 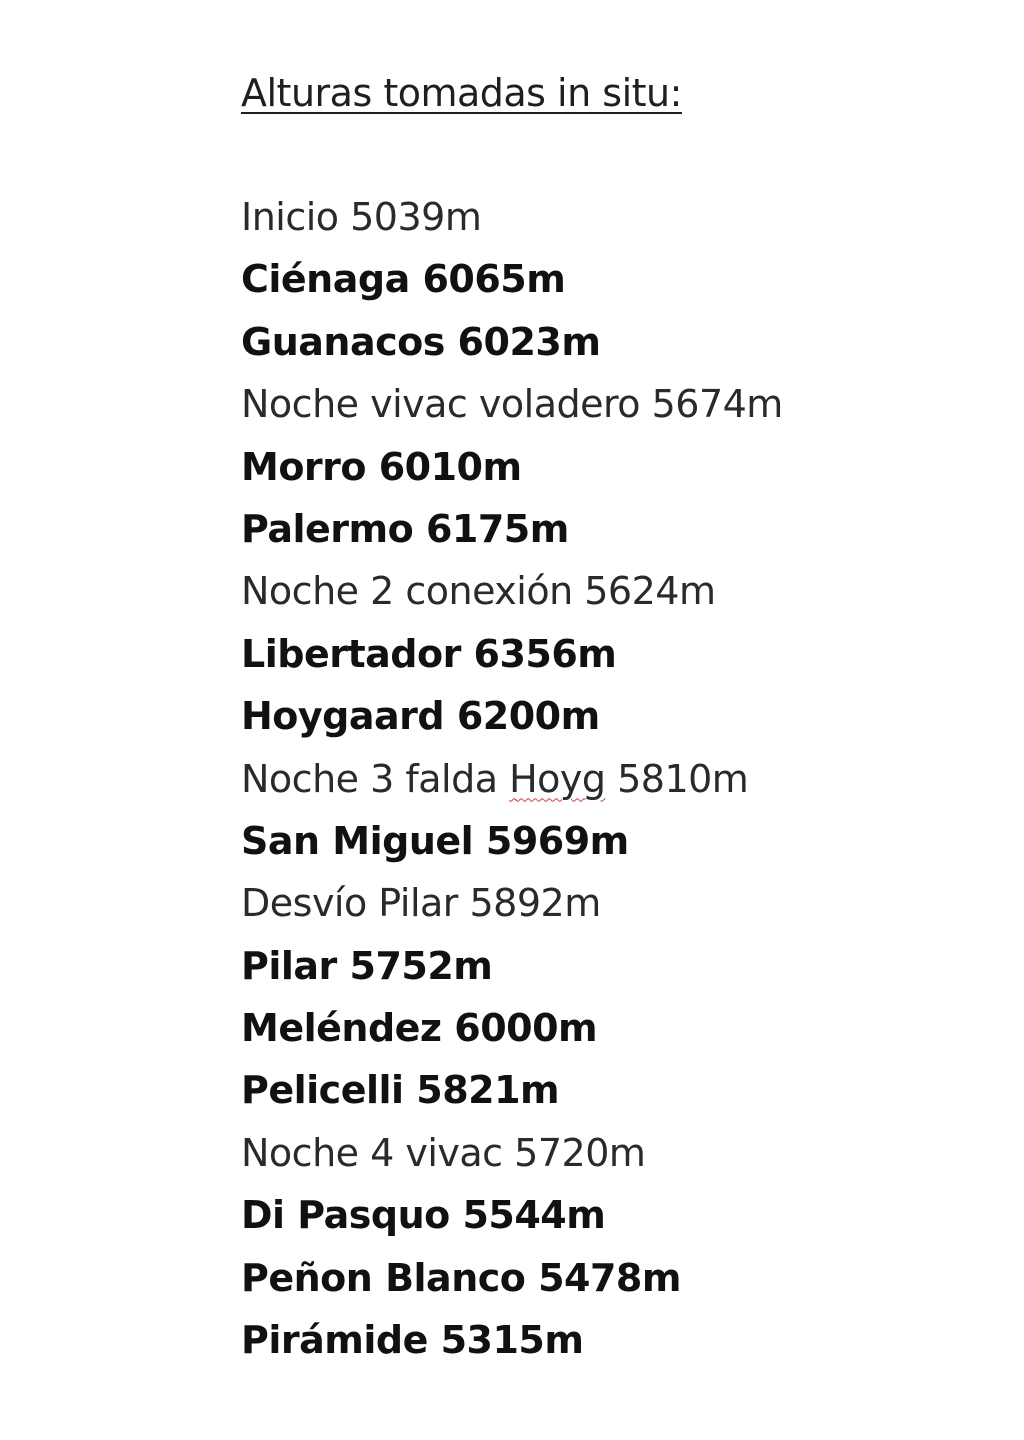 I want to click on altitude-entry-libertador: Libertador 6356m, so click(x=429, y=653).